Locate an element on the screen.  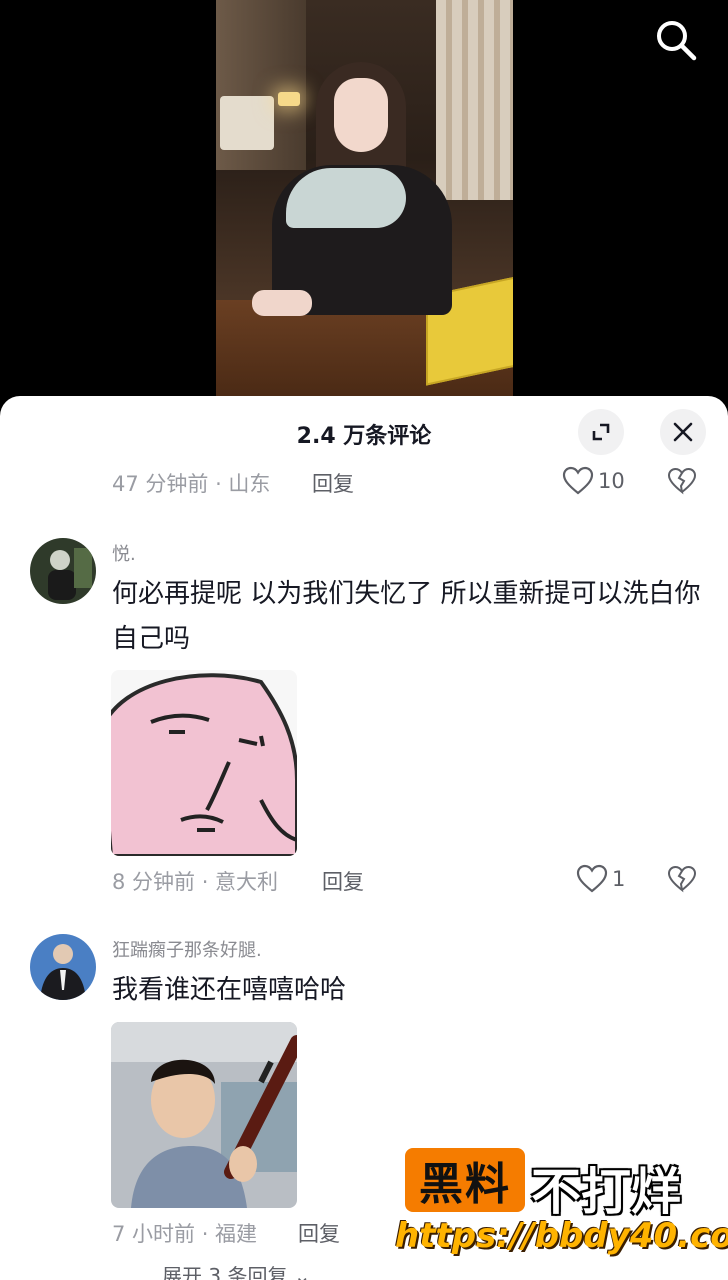
username: 狂踹瘸子那条好腿. is located at coordinates (187, 949).